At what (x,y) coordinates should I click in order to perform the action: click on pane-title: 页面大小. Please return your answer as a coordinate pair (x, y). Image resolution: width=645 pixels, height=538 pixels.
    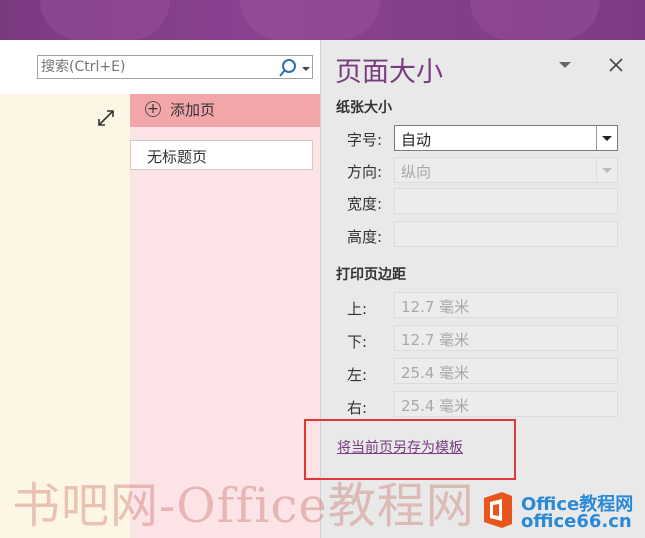
    Looking at the image, I should click on (389, 72).